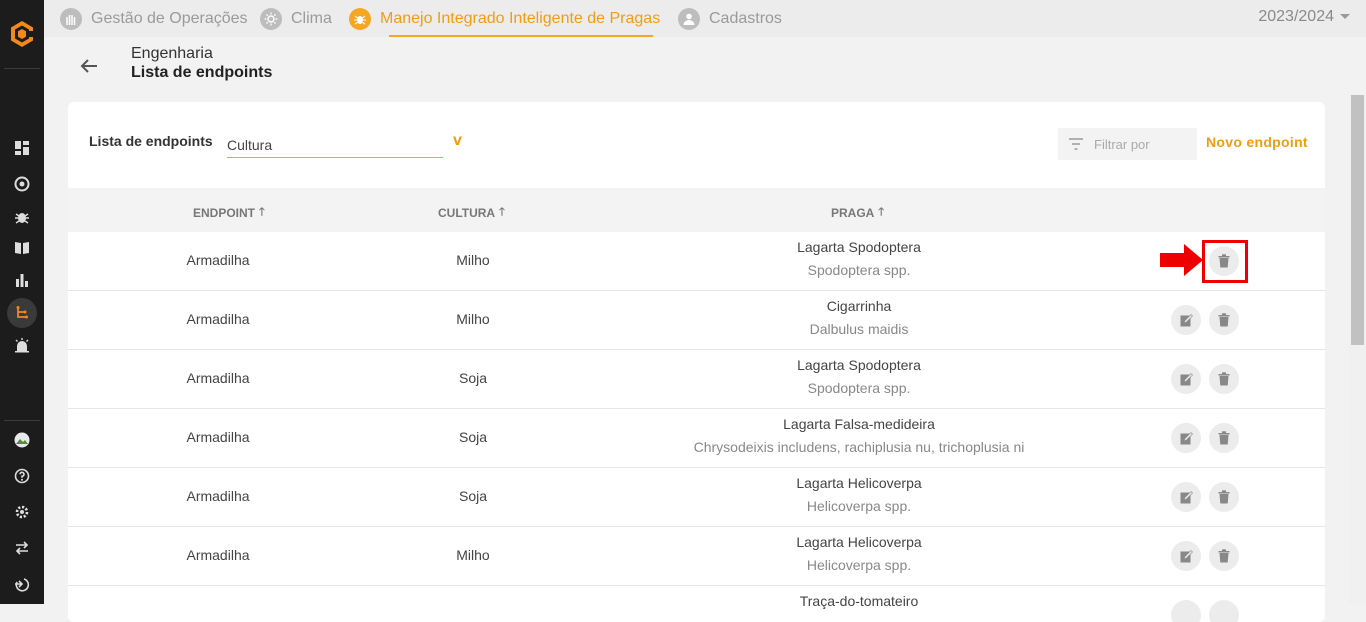 The image size is (1366, 622). What do you see at coordinates (22, 440) in the screenshot?
I see `avatar` at bounding box center [22, 440].